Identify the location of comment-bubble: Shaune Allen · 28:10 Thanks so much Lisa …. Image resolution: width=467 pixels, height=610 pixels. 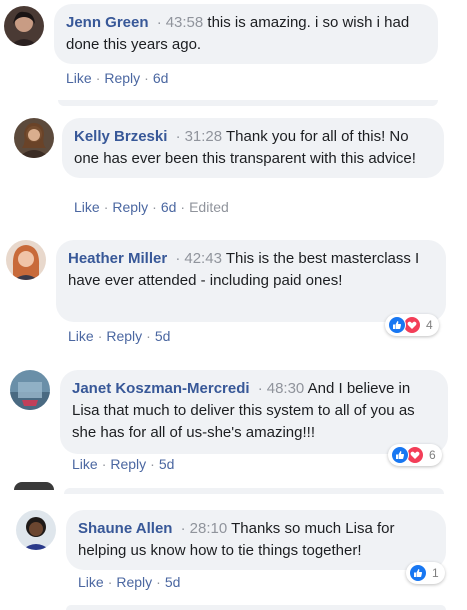
(256, 540).